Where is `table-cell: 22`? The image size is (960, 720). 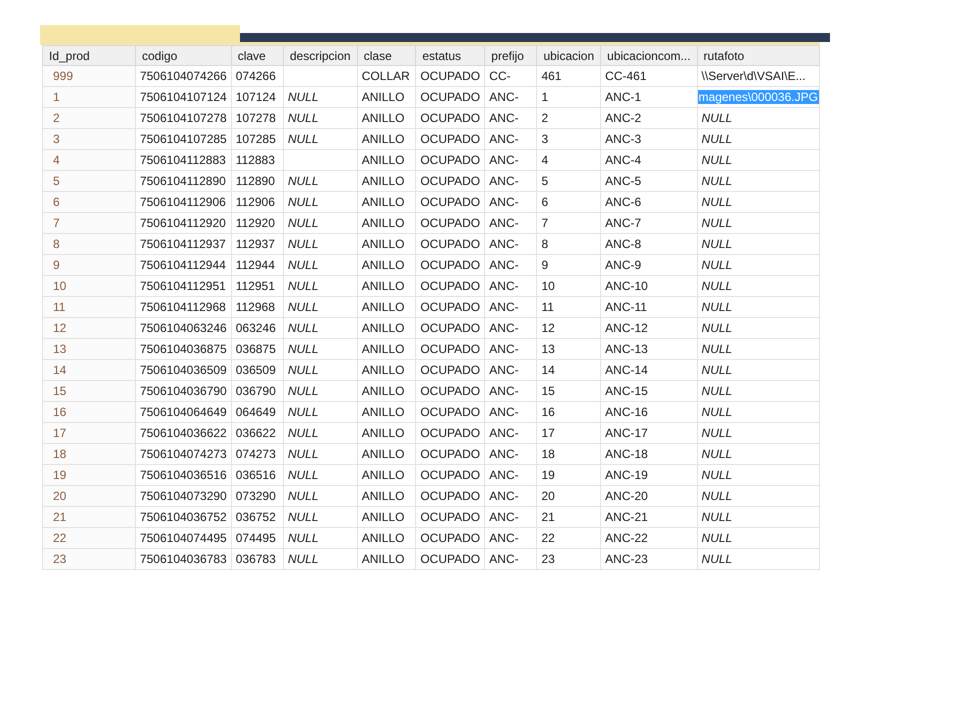
table-cell: 22 is located at coordinates (89, 538).